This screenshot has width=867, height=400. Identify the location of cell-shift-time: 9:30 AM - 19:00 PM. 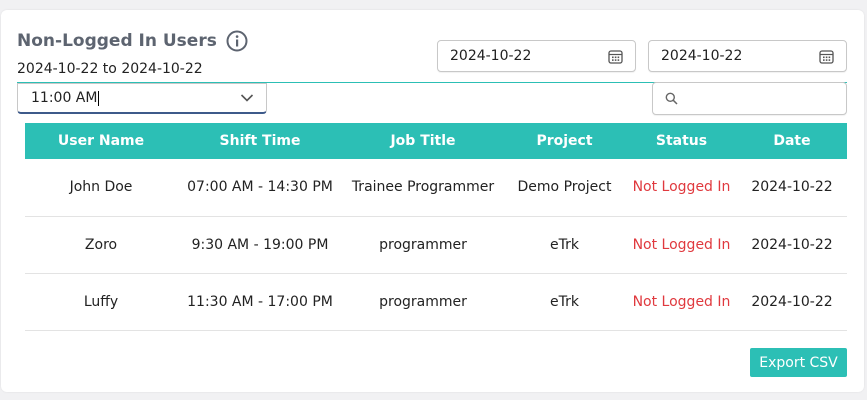
(260, 245).